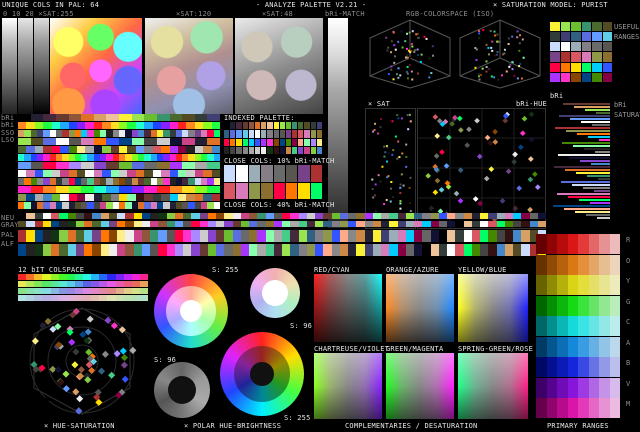 This screenshot has width=640, height=432. What do you see at coordinates (275, 293) in the screenshot?
I see `polar-wheel-b` at bounding box center [275, 293].